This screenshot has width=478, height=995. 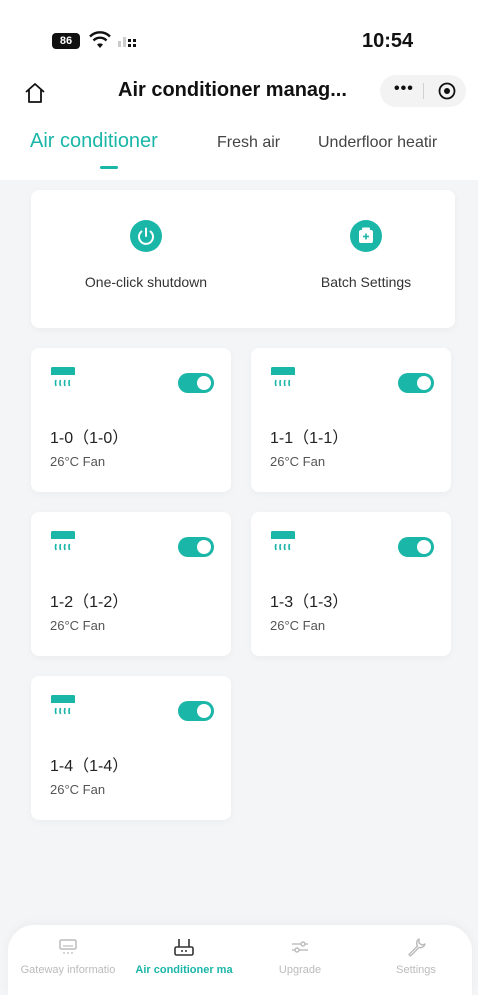 What do you see at coordinates (447, 91) in the screenshot?
I see `close-target-icon` at bounding box center [447, 91].